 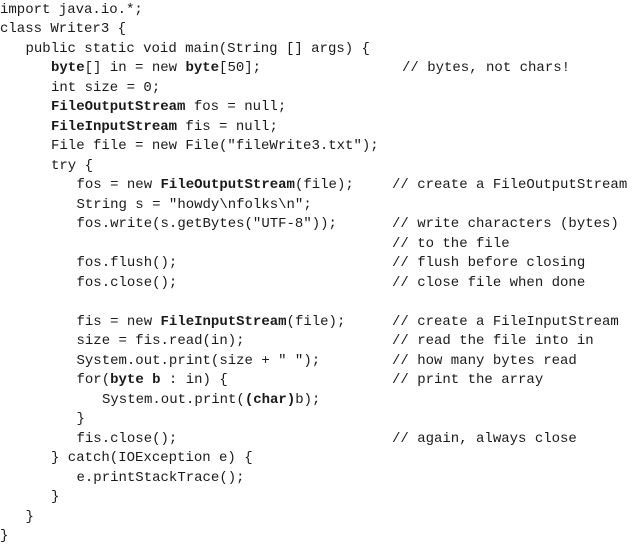 I want to click on code-line: FileOutputStream fos = null;, so click(x=168, y=108).